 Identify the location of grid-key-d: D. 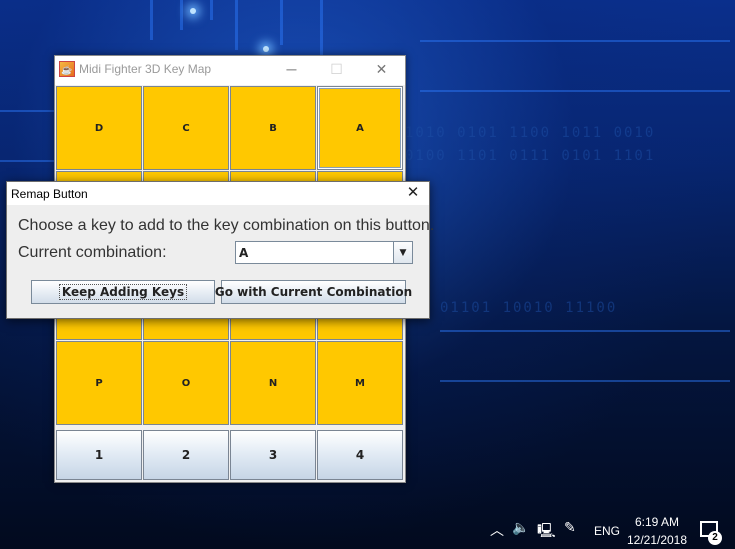
(99, 128).